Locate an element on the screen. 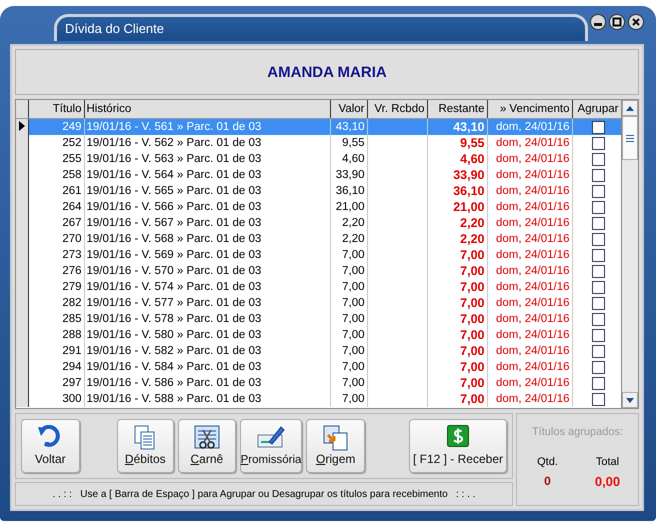  table-cell: 19/01/16 - V. 574 » Parc. 01 de 03 is located at coordinates (207, 287).